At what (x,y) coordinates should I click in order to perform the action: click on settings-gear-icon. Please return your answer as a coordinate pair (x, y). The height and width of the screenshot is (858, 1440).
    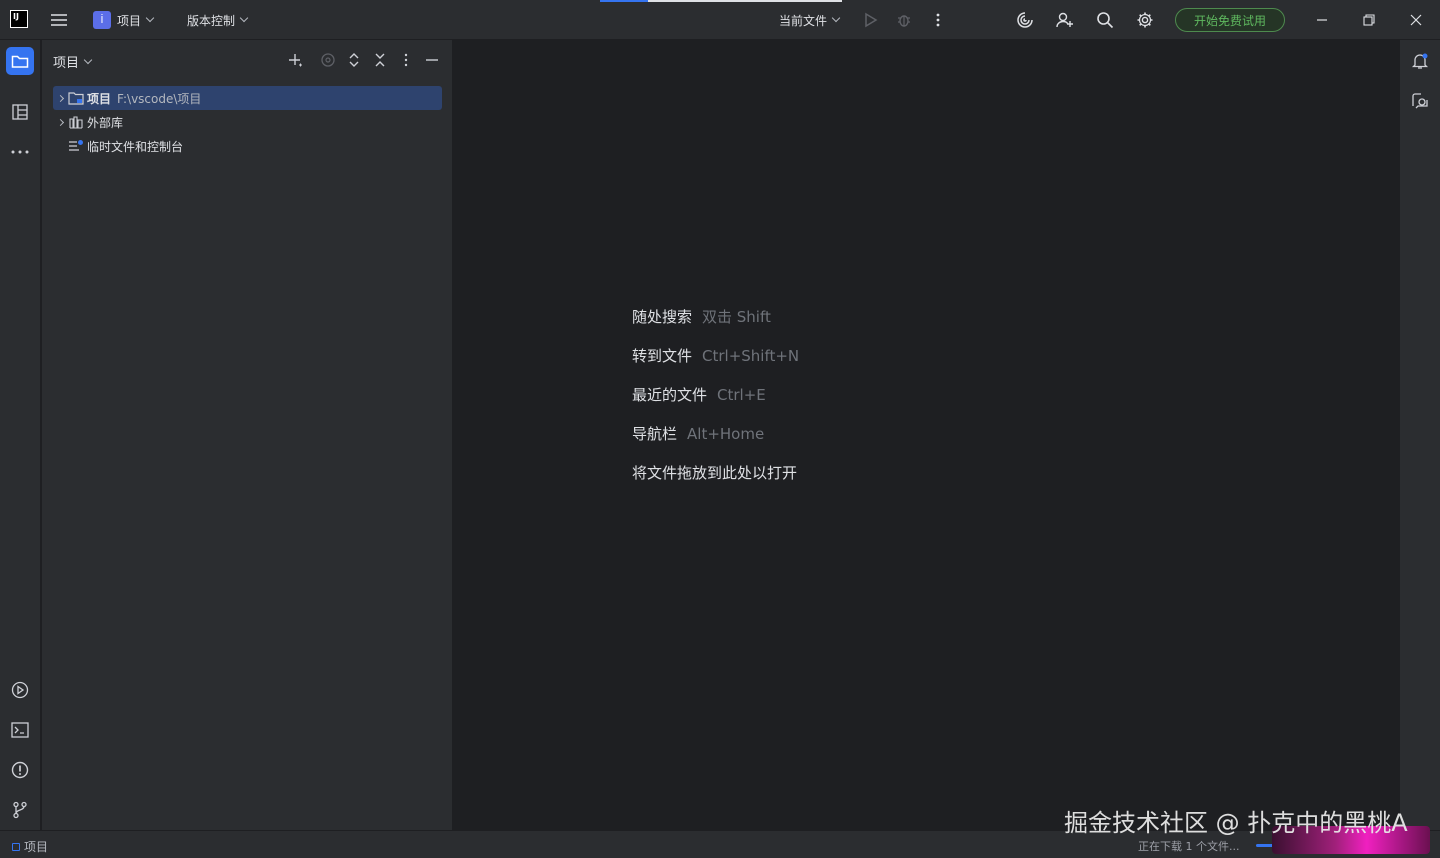
    Looking at the image, I should click on (1145, 20).